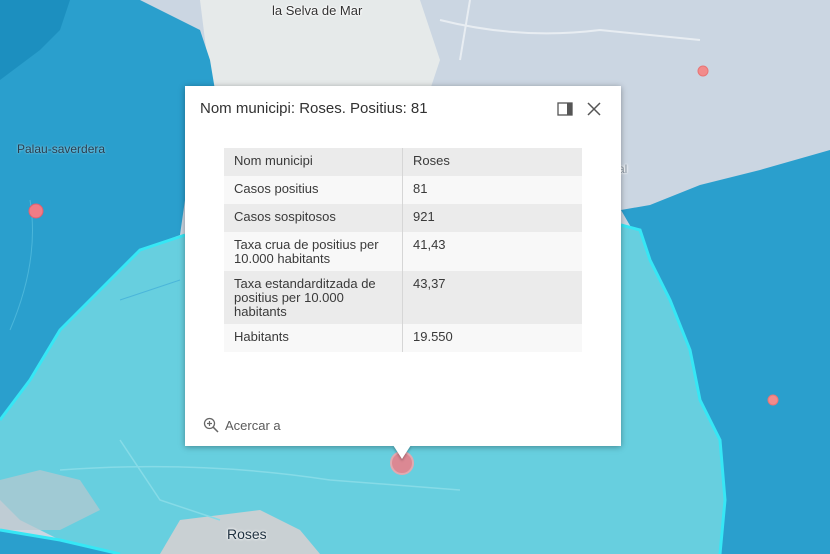  Describe the element at coordinates (313, 218) in the screenshot. I see `attribute-name: Casos sospitosos` at that location.